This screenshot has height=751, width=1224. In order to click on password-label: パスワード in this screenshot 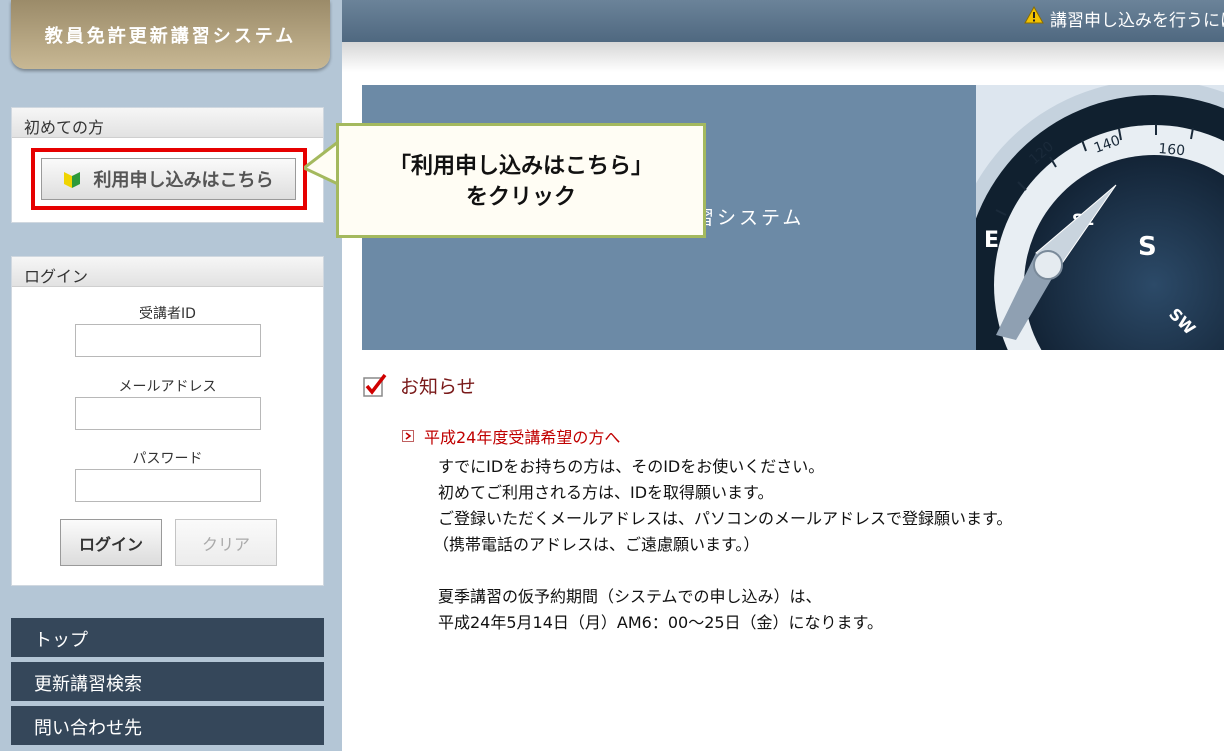, I will do `click(167, 459)`.